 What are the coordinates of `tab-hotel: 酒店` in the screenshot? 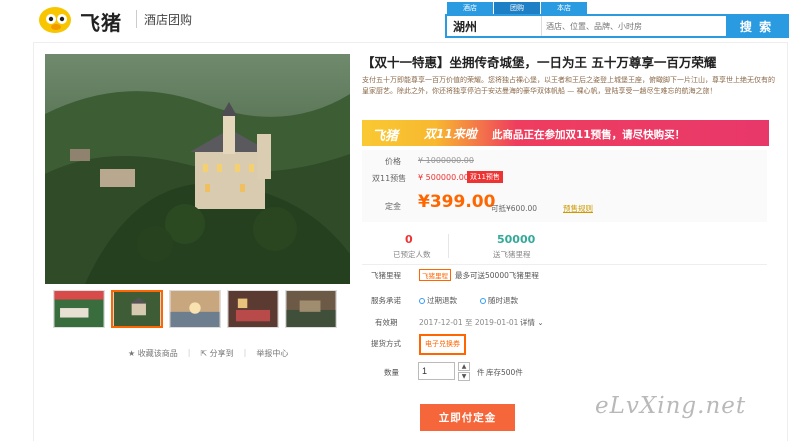 It's located at (470, 8).